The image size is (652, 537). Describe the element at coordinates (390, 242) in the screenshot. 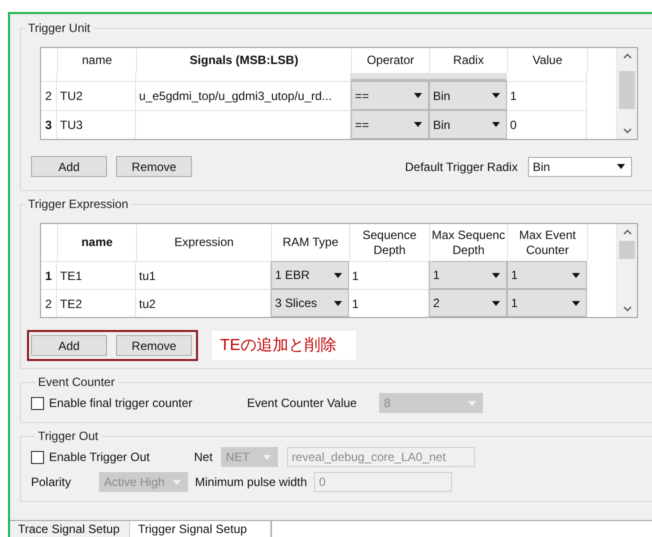

I see `column-header: Sequence Depth` at that location.